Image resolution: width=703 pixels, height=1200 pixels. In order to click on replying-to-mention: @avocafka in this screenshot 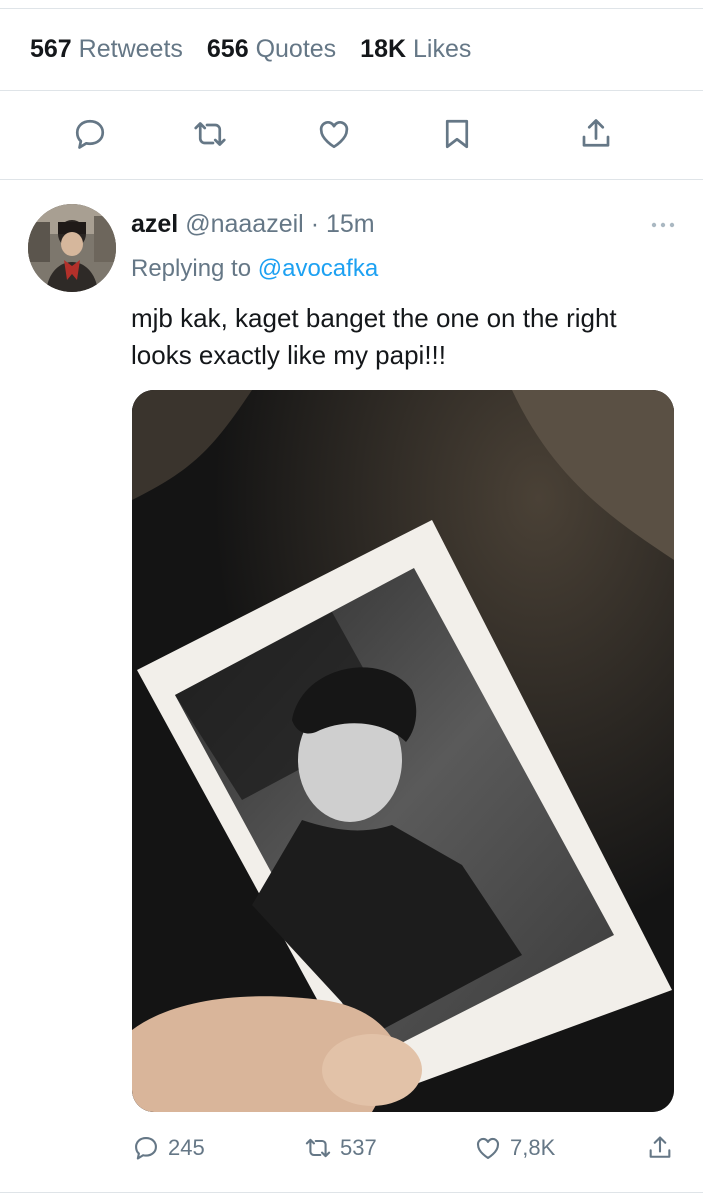, I will do `click(318, 268)`.